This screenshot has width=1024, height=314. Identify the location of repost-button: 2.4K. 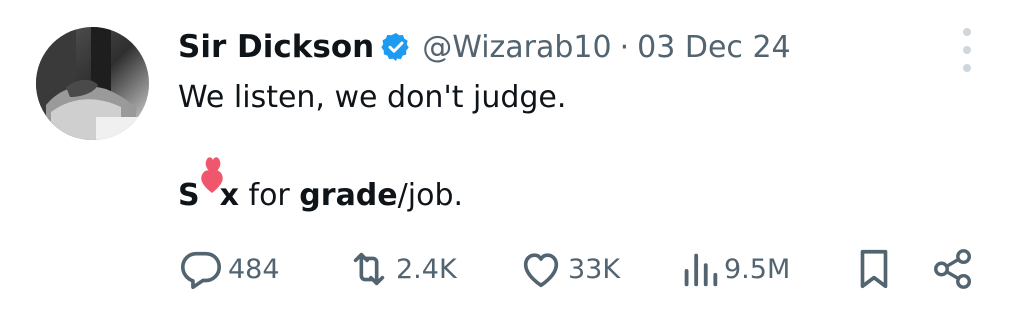
(401, 269).